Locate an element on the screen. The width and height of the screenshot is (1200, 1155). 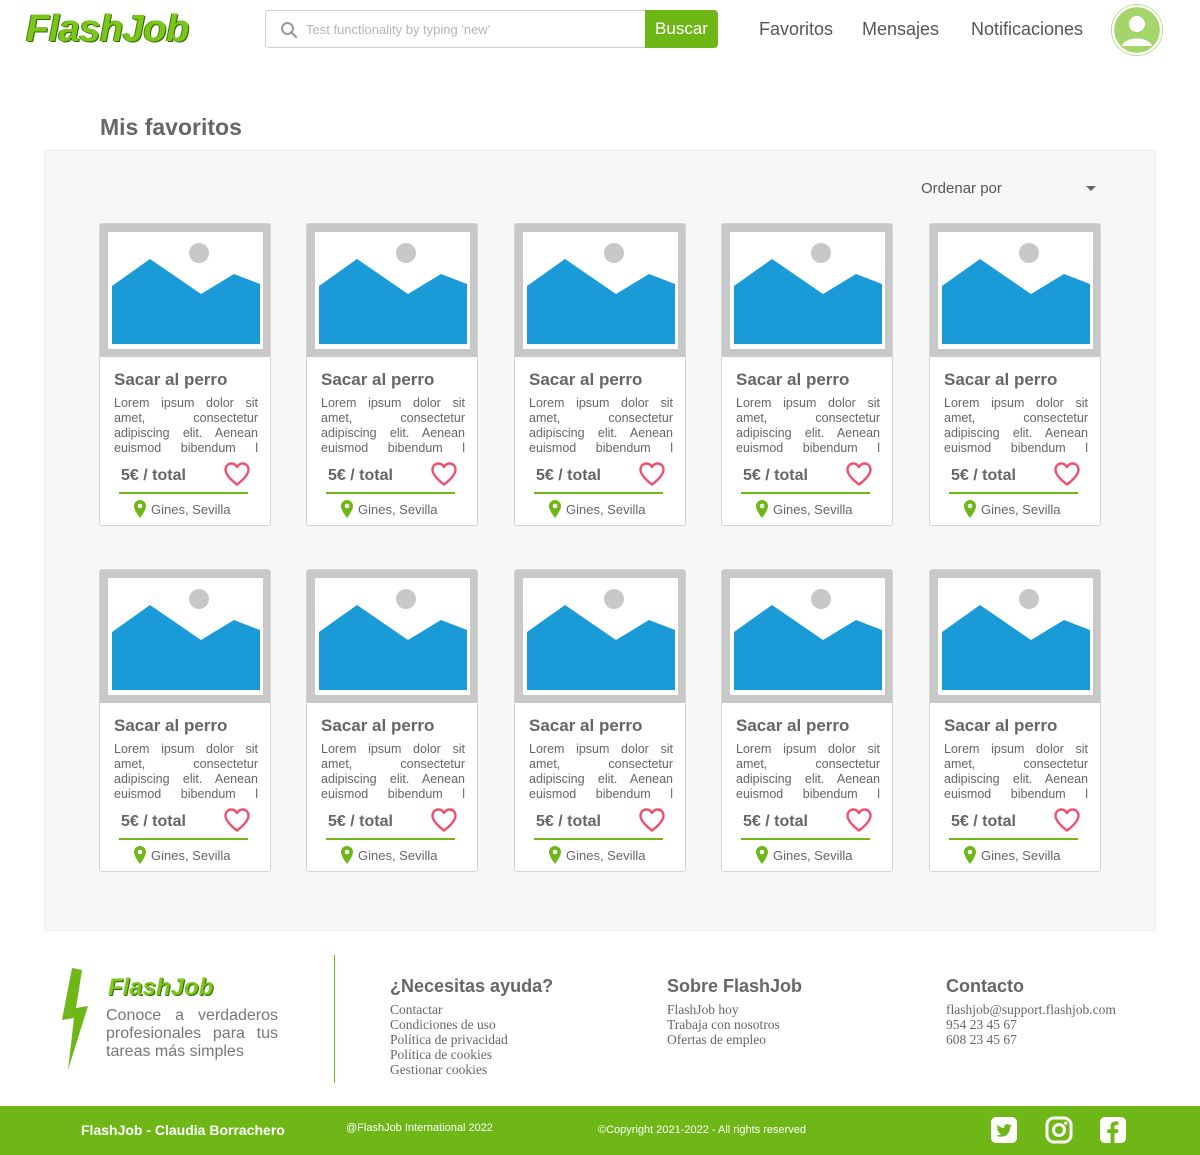
search-box is located at coordinates (455, 29).